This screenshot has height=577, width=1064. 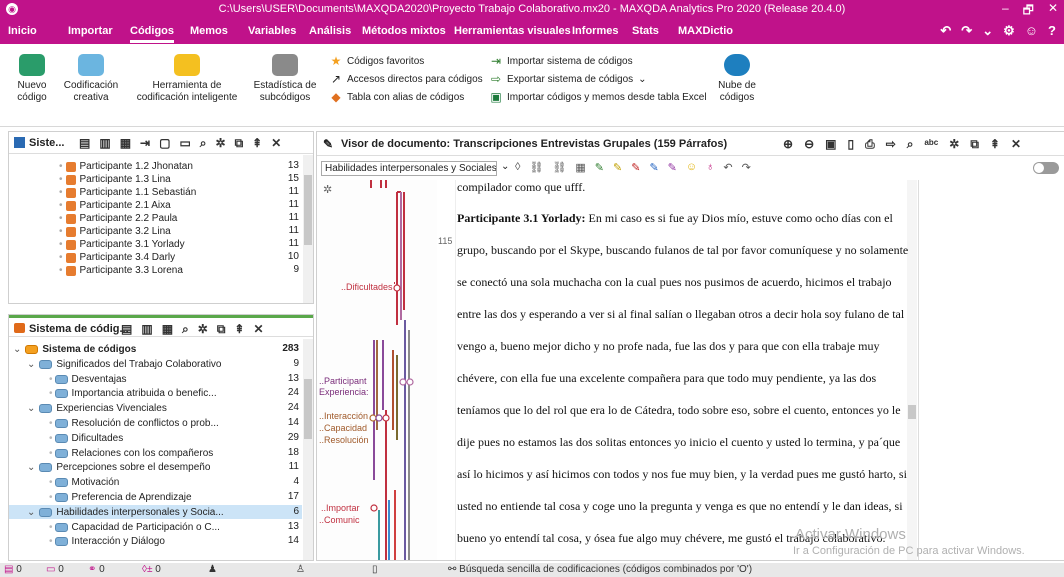 What do you see at coordinates (124, 364) in the screenshot?
I see `code-item: ⌄ Significados del Trabajo Colaborativo` at bounding box center [124, 364].